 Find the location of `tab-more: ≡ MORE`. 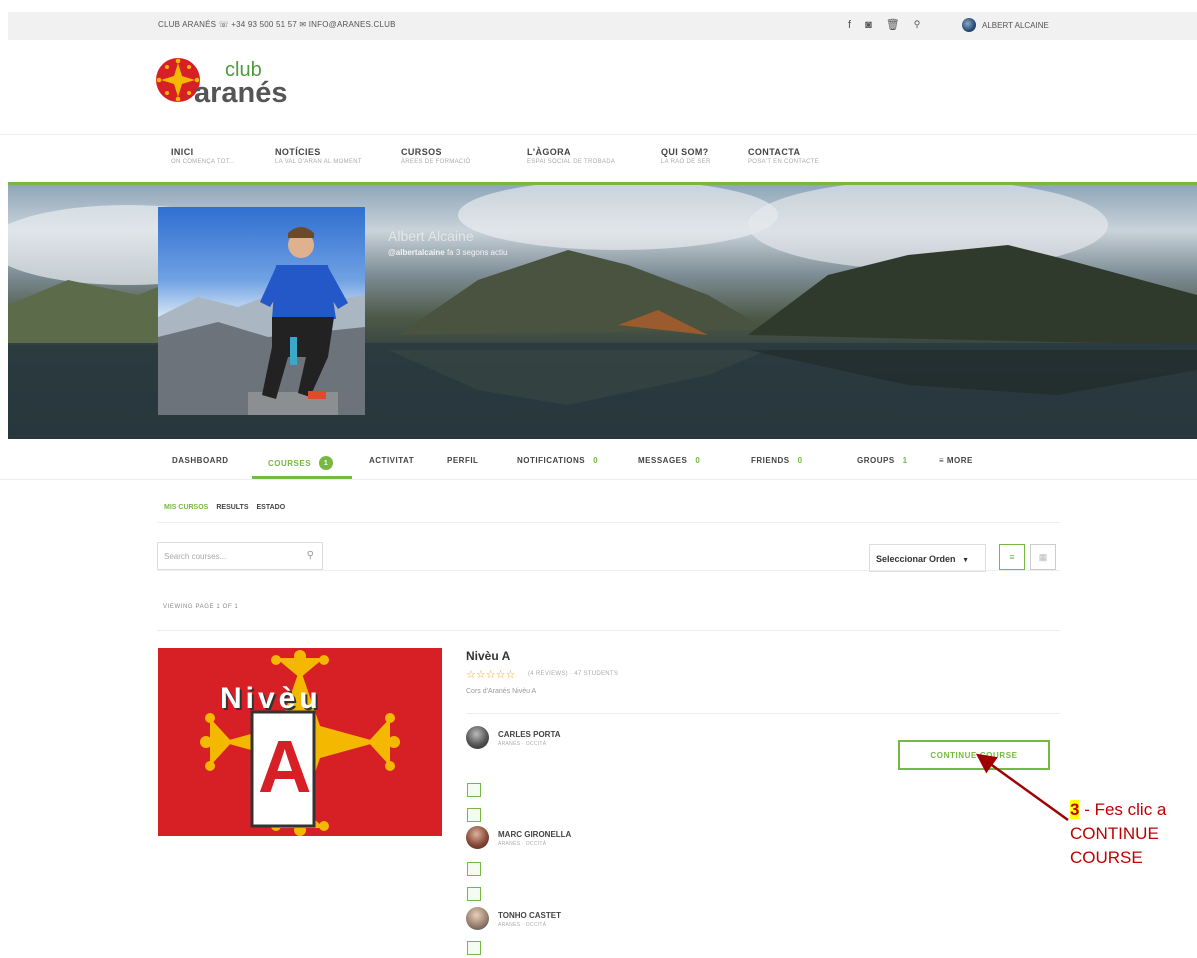

tab-more: ≡ MORE is located at coordinates (956, 460).